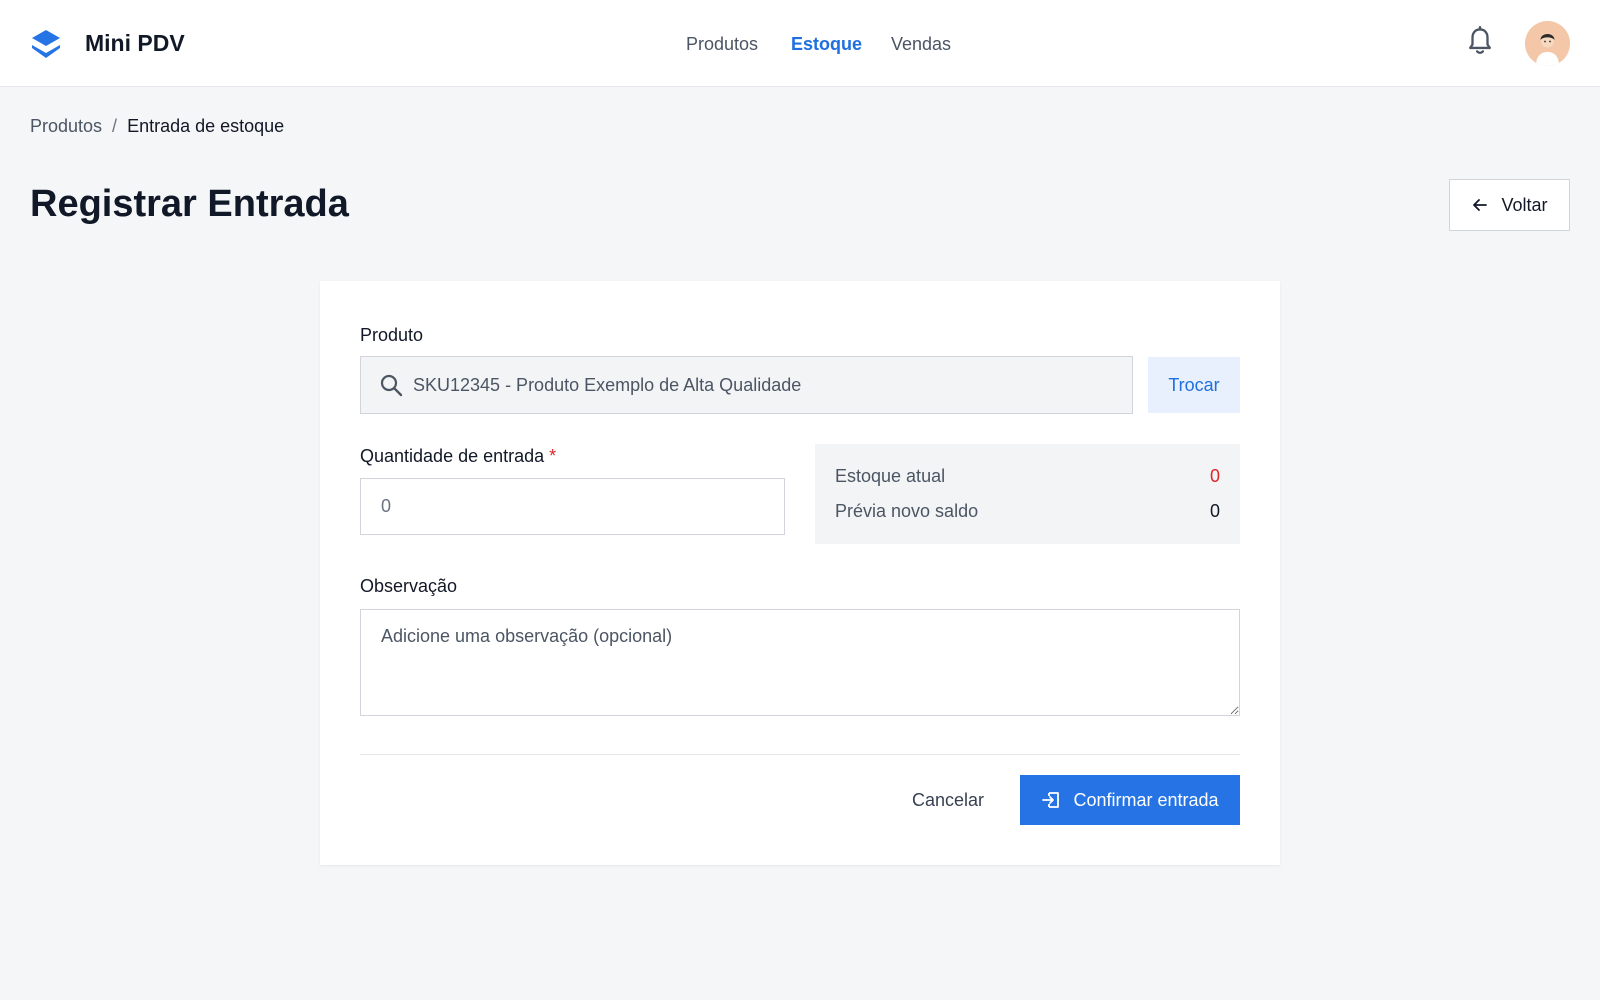  I want to click on bell-icon, so click(1480, 41).